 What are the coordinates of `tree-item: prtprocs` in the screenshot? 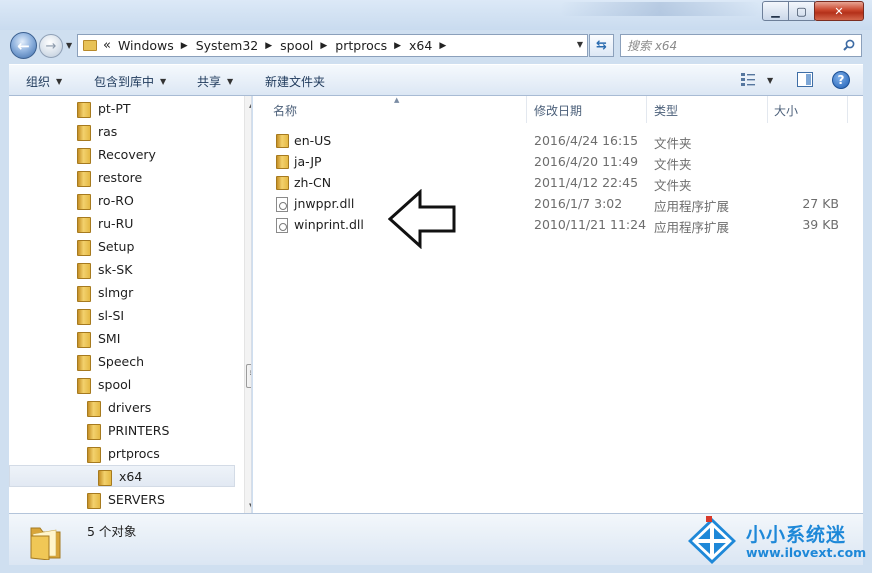 It's located at (122, 453).